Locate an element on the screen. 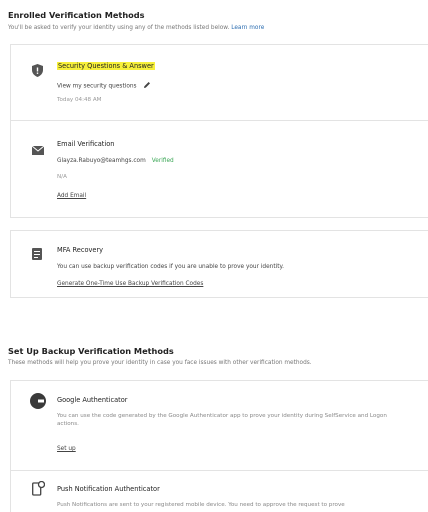  learn-more-link: Learn more is located at coordinates (247, 28).